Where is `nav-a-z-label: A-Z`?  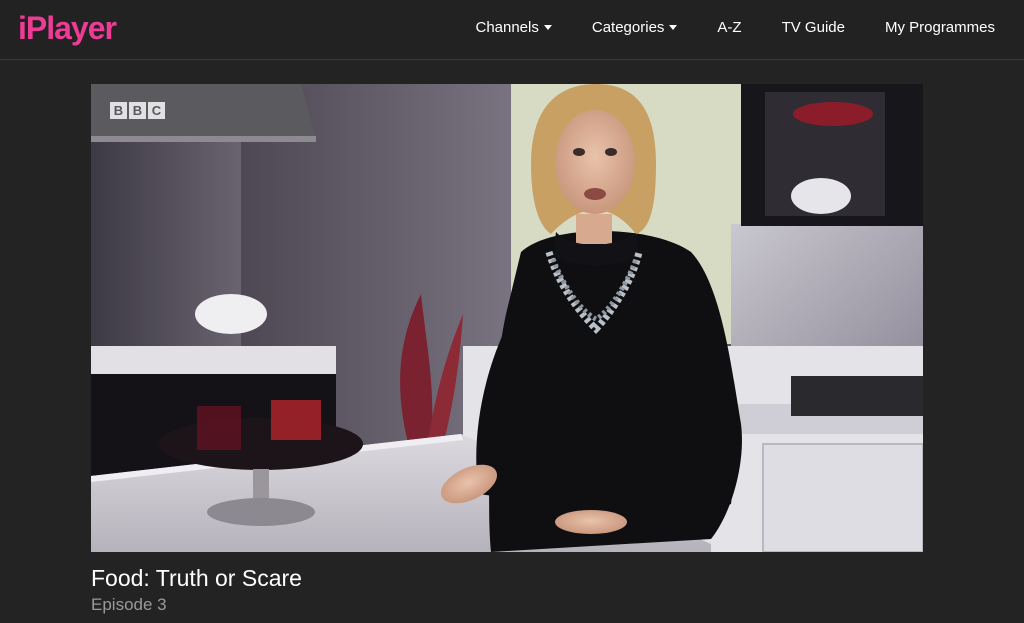
nav-a-z-label: A-Z is located at coordinates (729, 27).